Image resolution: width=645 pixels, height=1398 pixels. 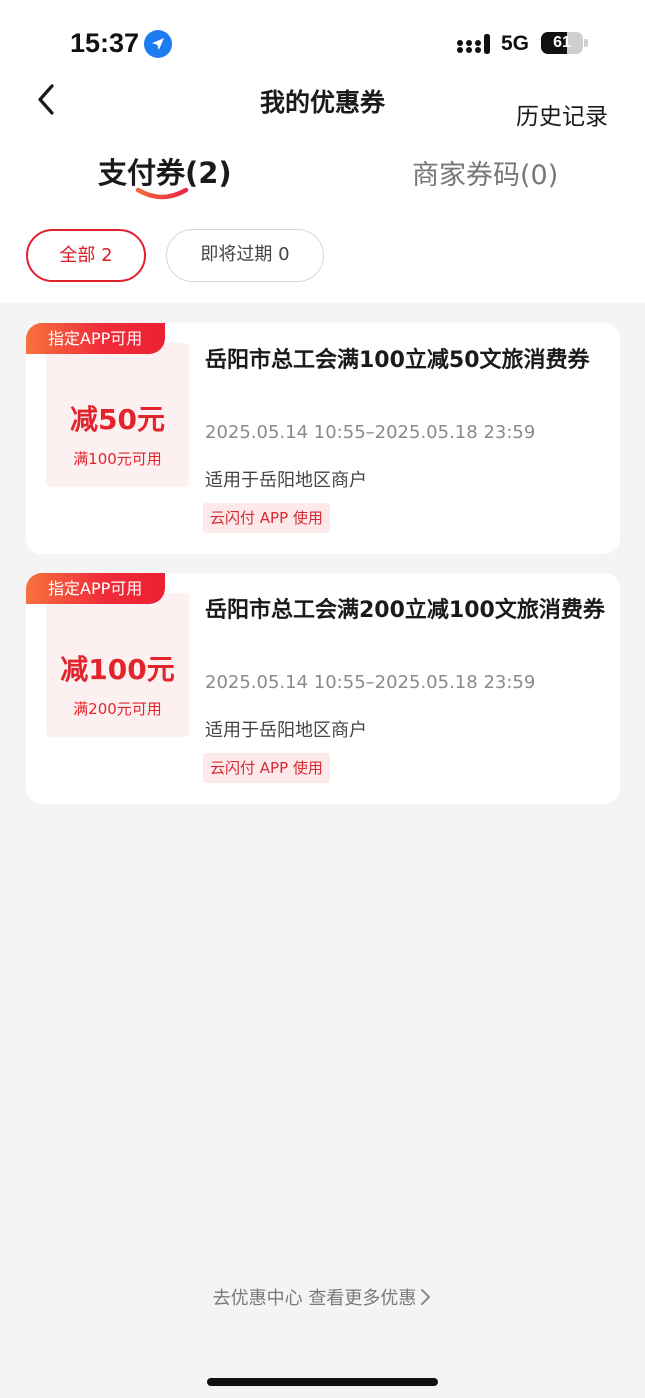 What do you see at coordinates (397, 360) in the screenshot?
I see `coupon-title: 岳阳市总工会满100立减50文旅消费券` at bounding box center [397, 360].